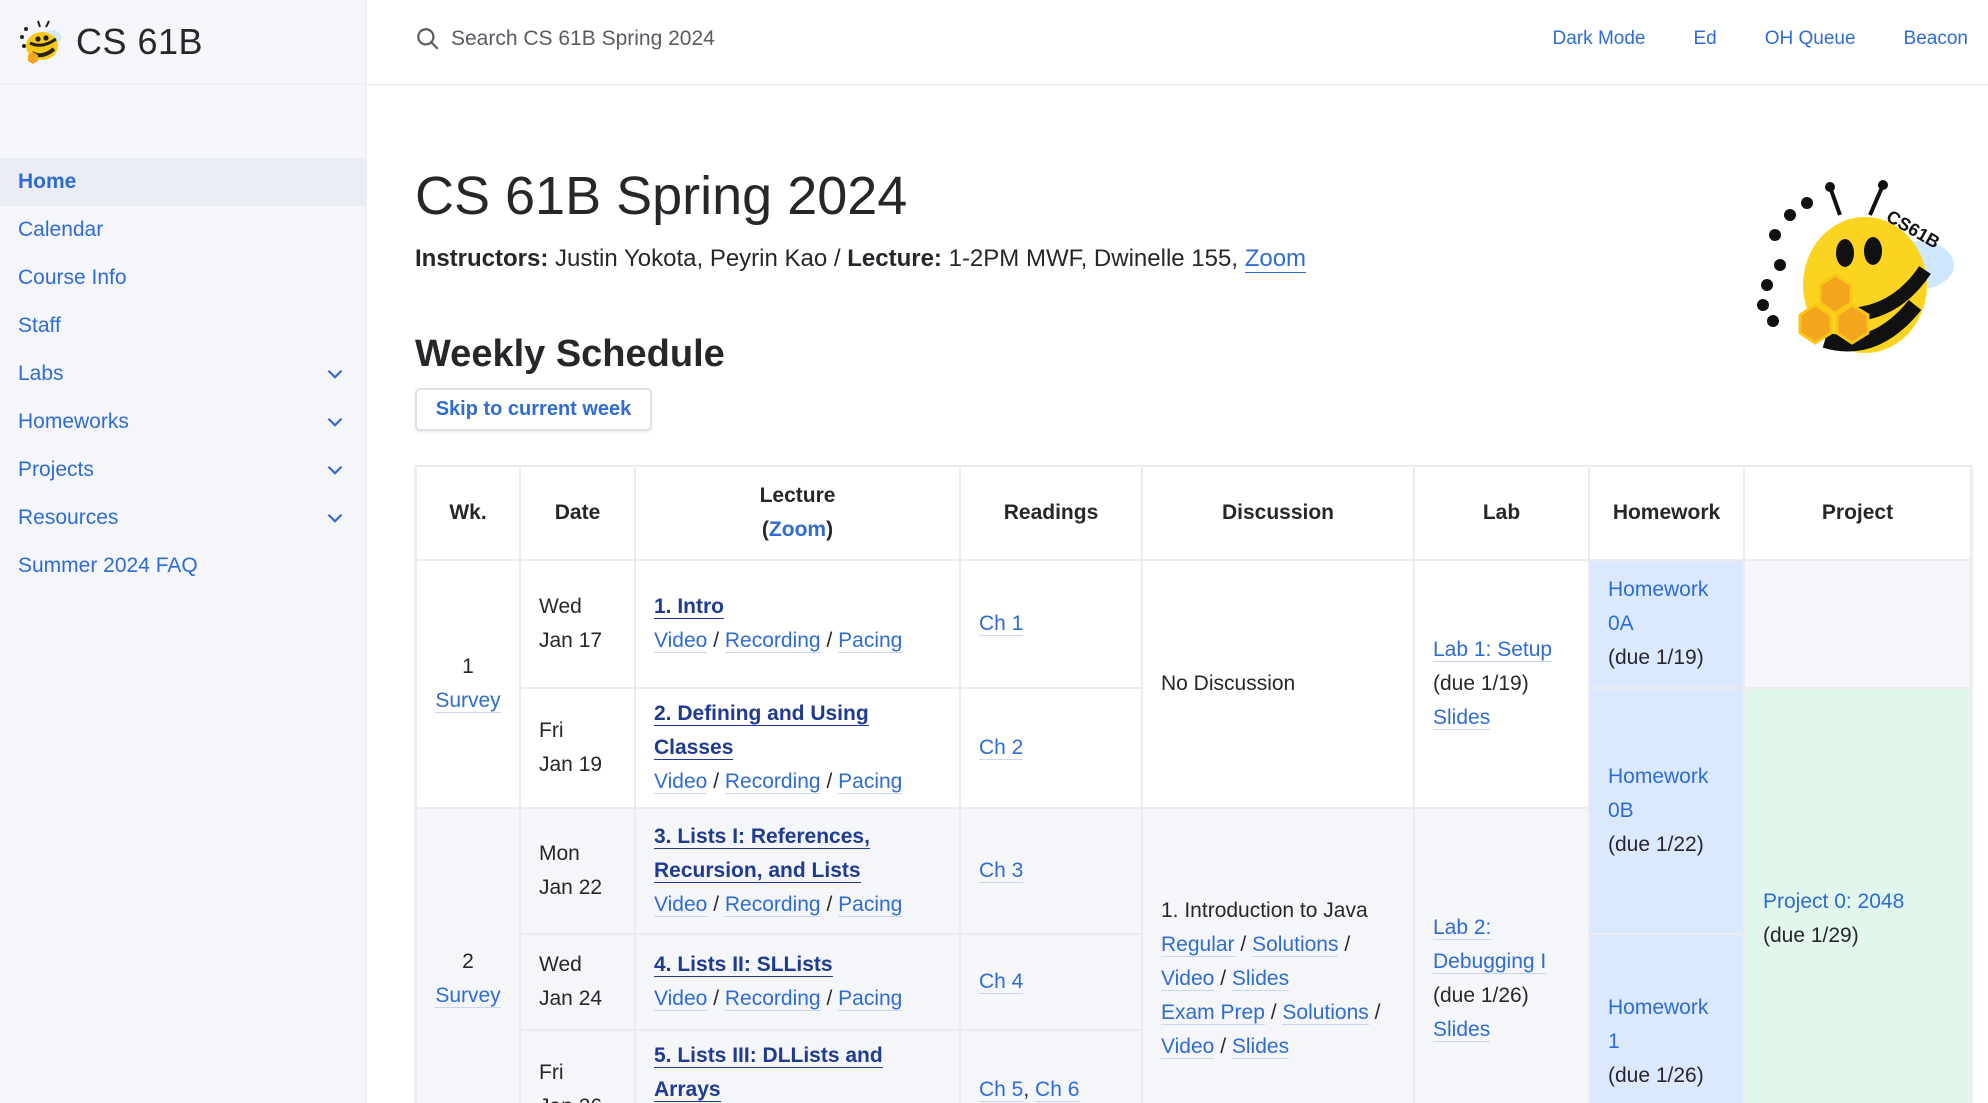  What do you see at coordinates (1599, 39) in the screenshot?
I see `dark-mode-link: Dark Mode` at bounding box center [1599, 39].